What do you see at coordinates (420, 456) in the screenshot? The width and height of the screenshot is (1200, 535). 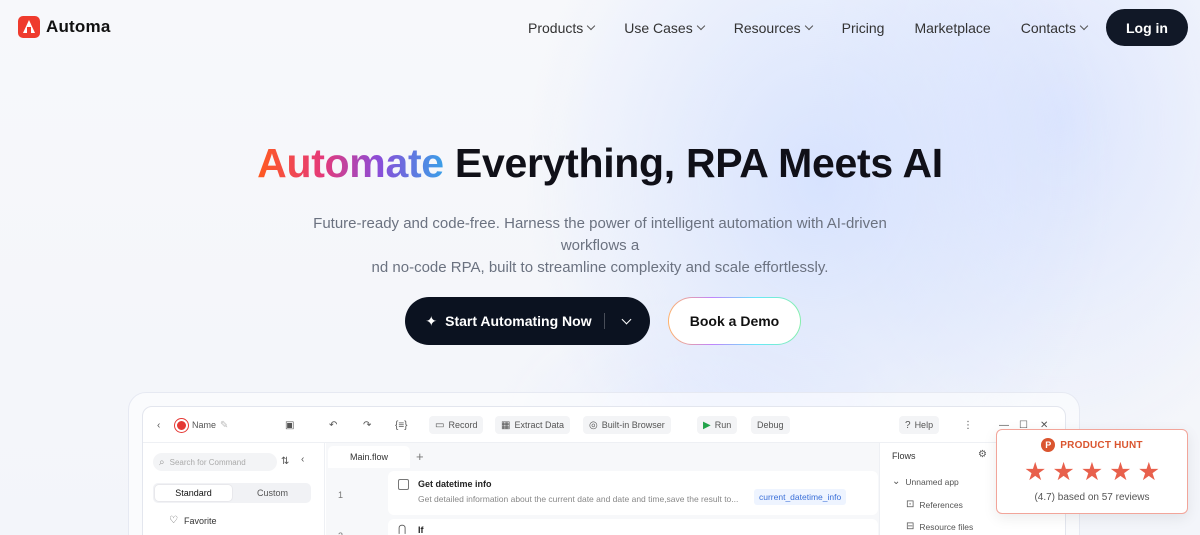 I see `add-tab-icon: +` at bounding box center [420, 456].